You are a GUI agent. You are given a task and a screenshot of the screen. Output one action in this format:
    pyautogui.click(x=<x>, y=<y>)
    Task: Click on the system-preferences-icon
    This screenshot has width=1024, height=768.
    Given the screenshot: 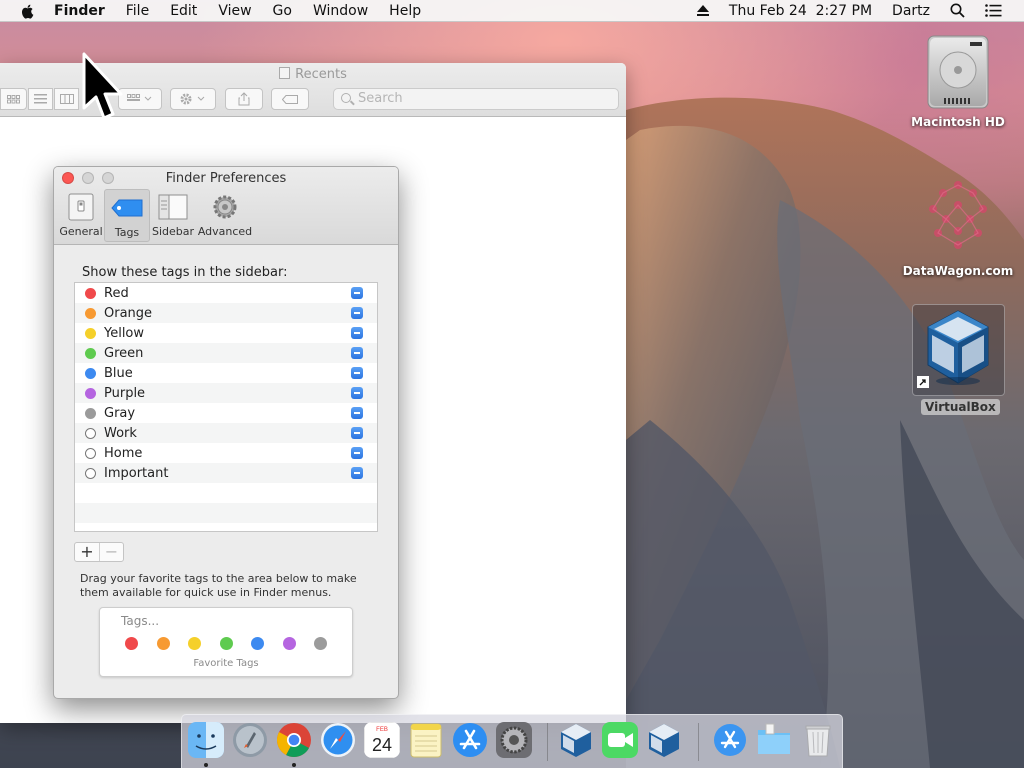 What is the action you would take?
    pyautogui.click(x=514, y=740)
    